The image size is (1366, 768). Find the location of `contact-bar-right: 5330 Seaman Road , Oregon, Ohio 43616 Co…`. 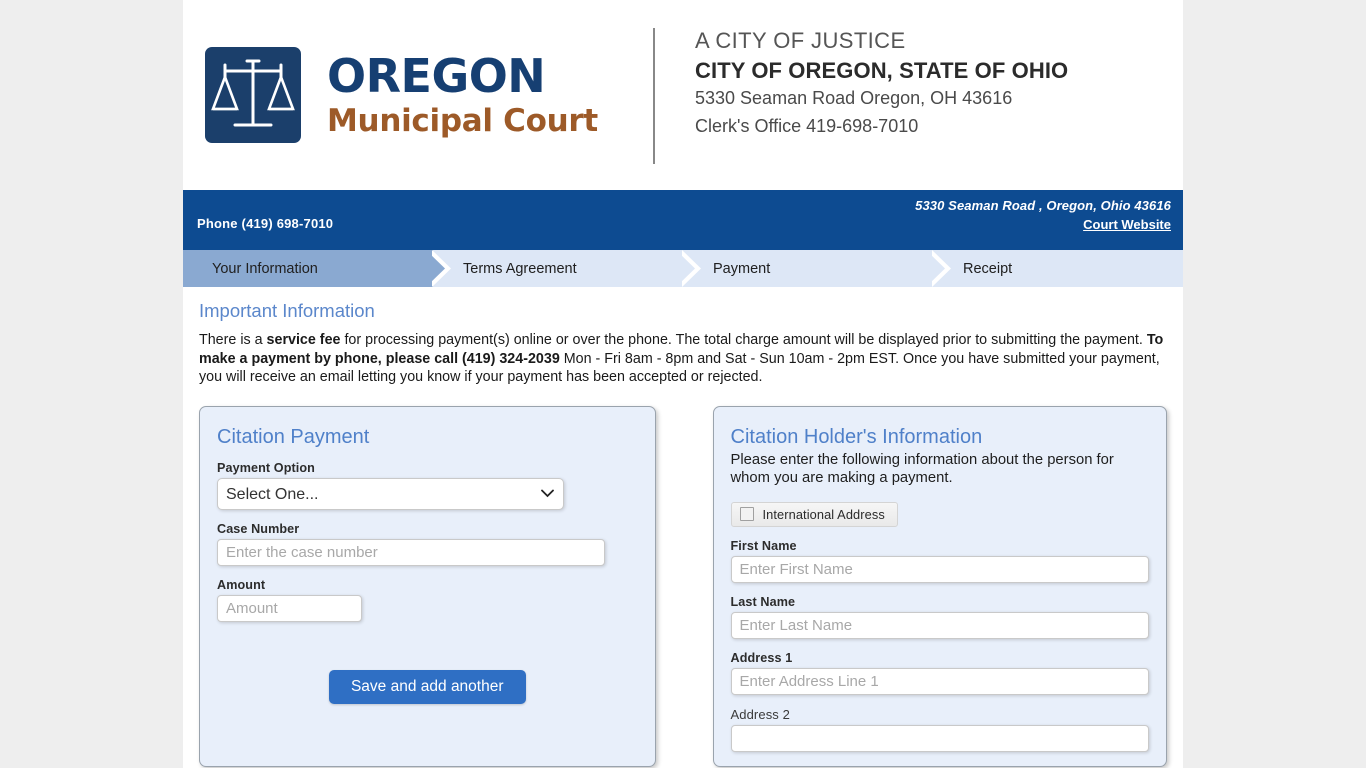

contact-bar-right: 5330 Seaman Road , Oregon, Ohio 43616 Co… is located at coordinates (1043, 215).